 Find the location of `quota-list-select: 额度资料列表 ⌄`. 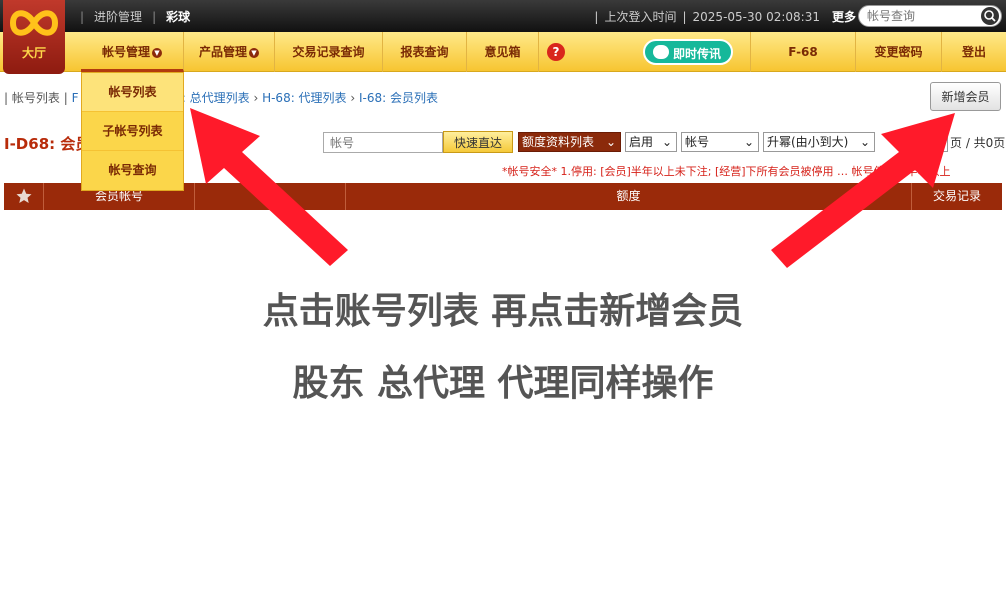

quota-list-select: 额度资料列表 ⌄ is located at coordinates (569, 142).